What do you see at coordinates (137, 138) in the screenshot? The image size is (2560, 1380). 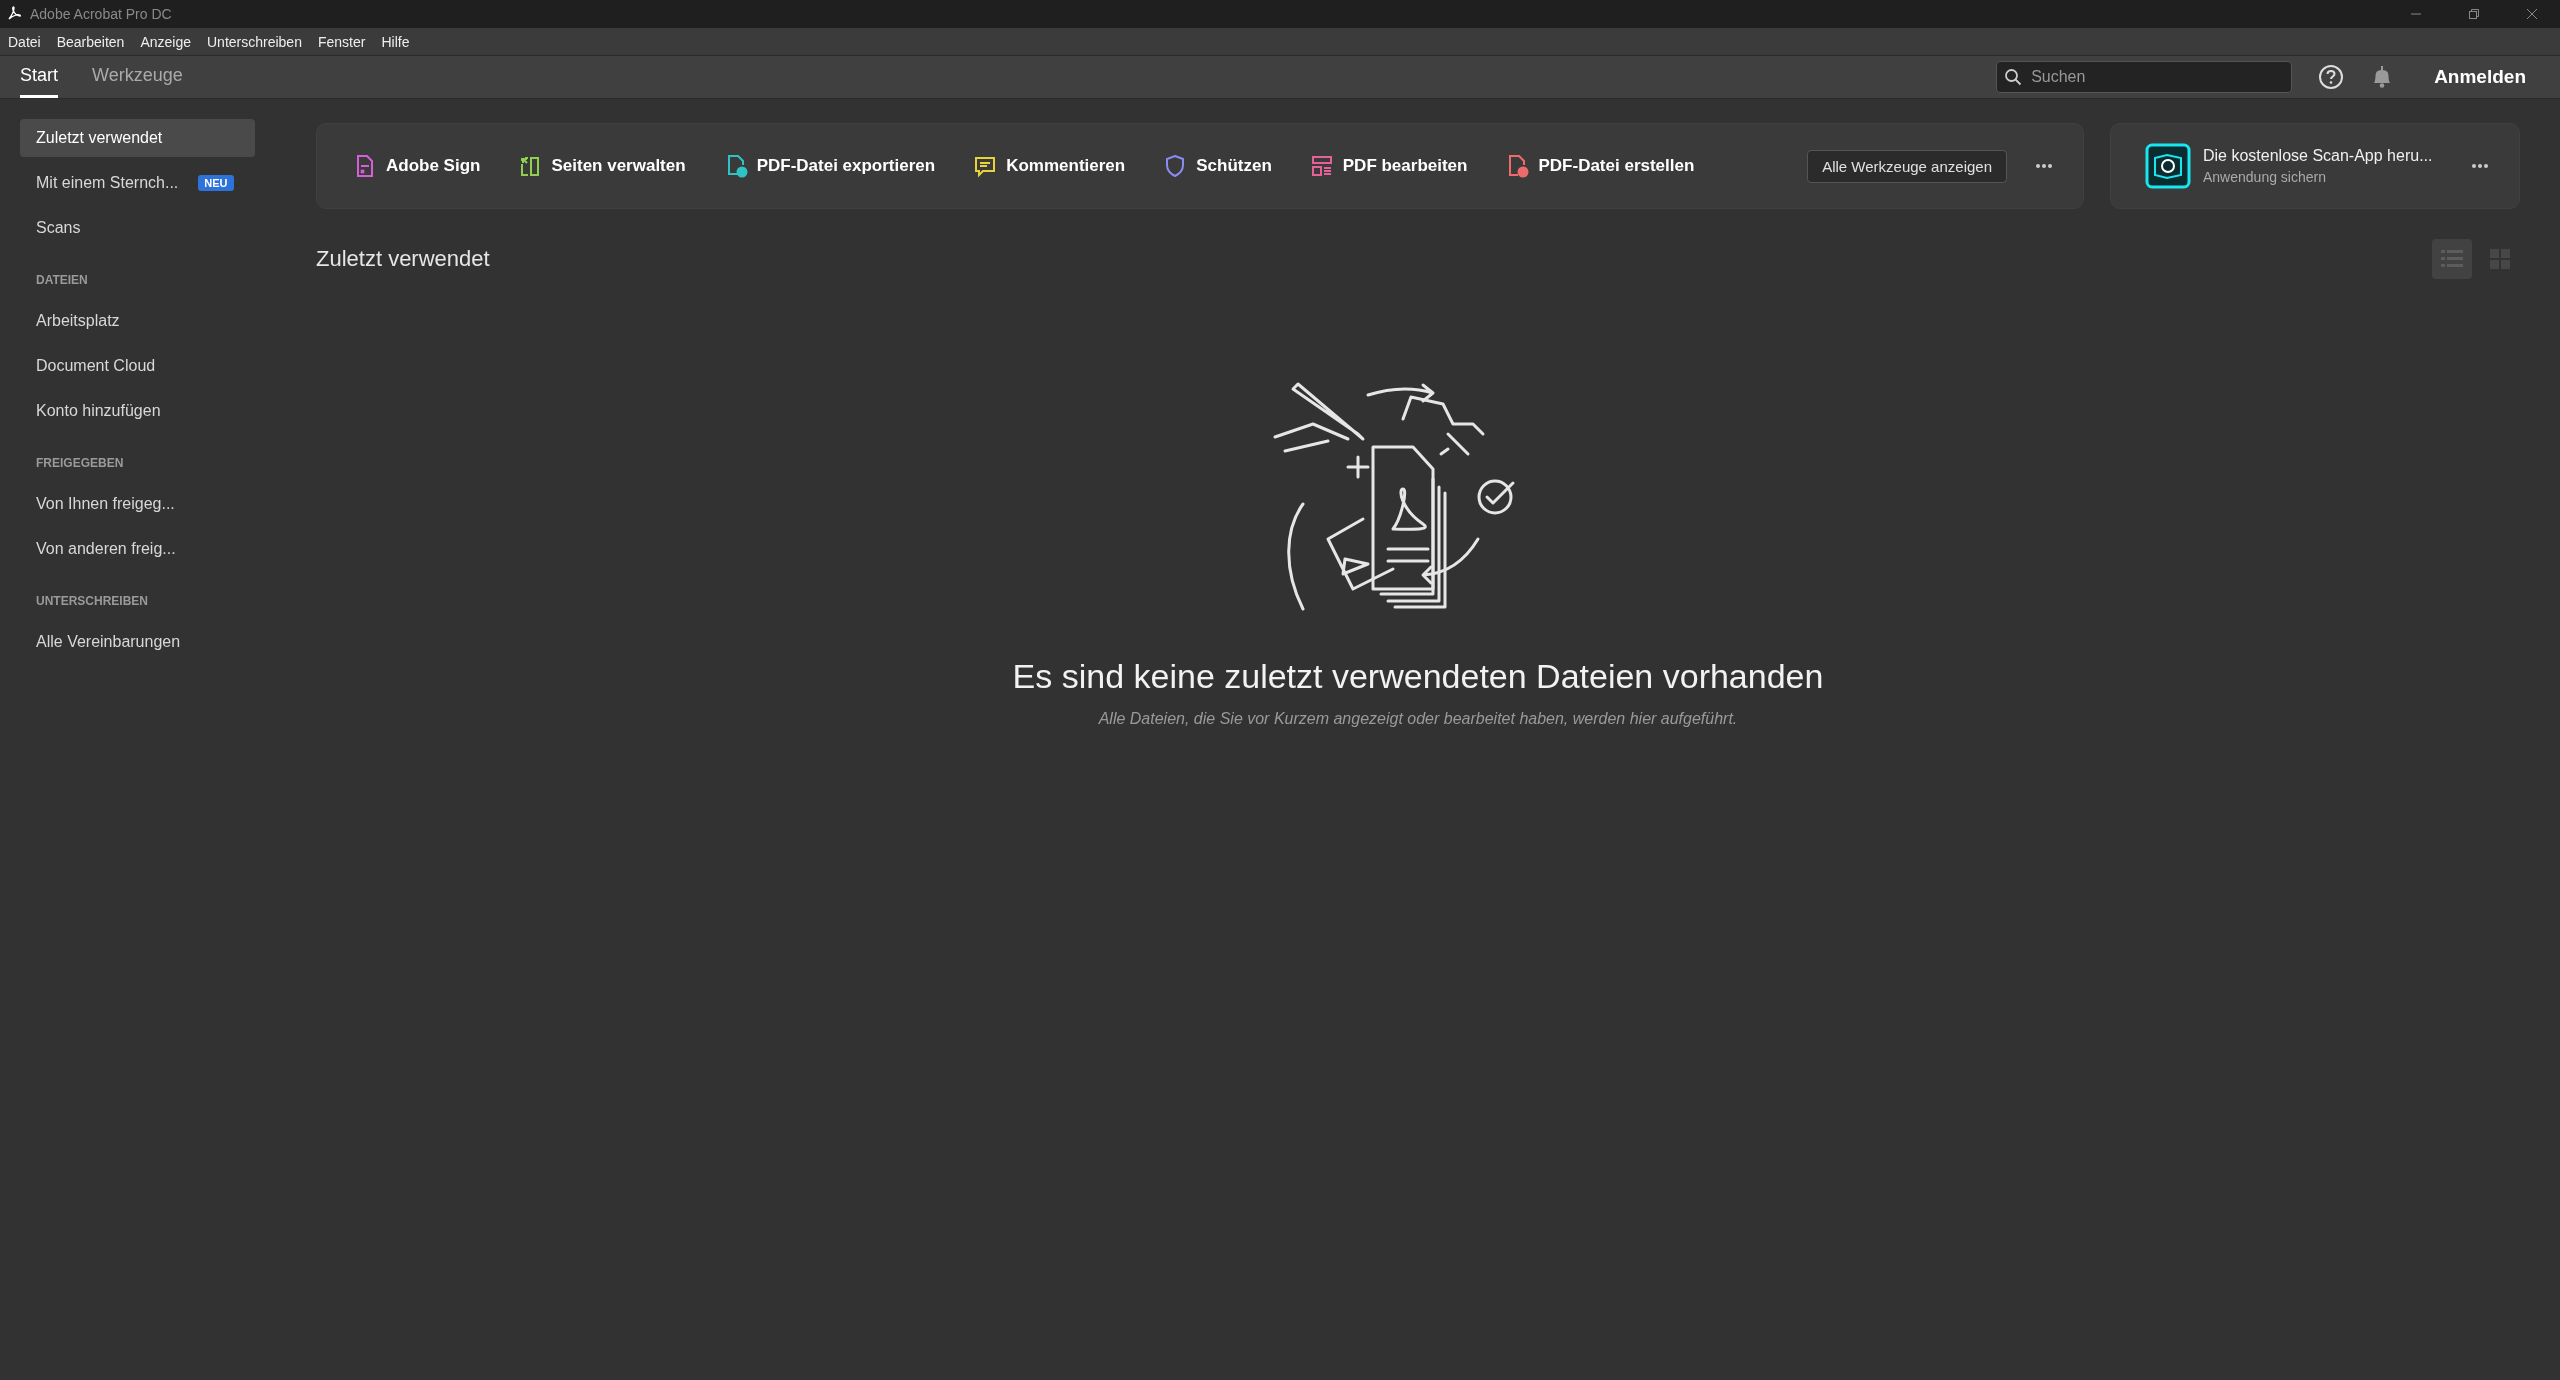 I see `sidebar-item: Zuletzt verwendet` at bounding box center [137, 138].